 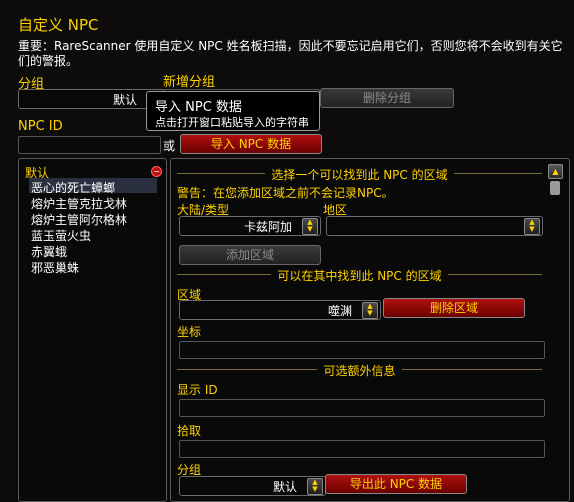 What do you see at coordinates (49, 251) in the screenshot?
I see `list-item: 赤翼蛾` at bounding box center [49, 251].